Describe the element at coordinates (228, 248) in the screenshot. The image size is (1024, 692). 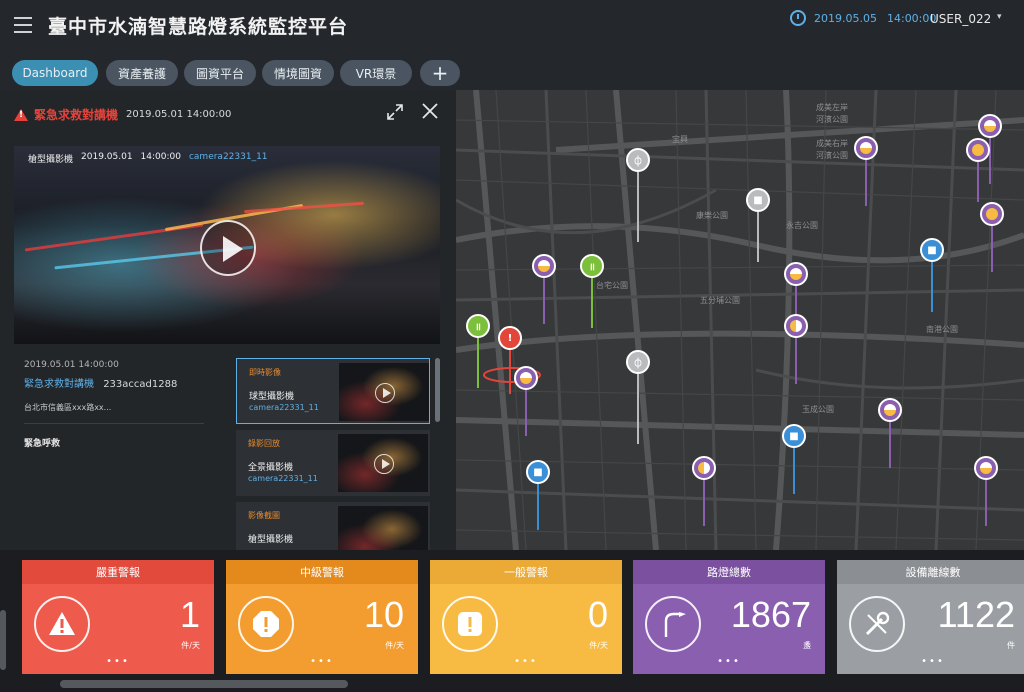
I see `play-button` at that location.